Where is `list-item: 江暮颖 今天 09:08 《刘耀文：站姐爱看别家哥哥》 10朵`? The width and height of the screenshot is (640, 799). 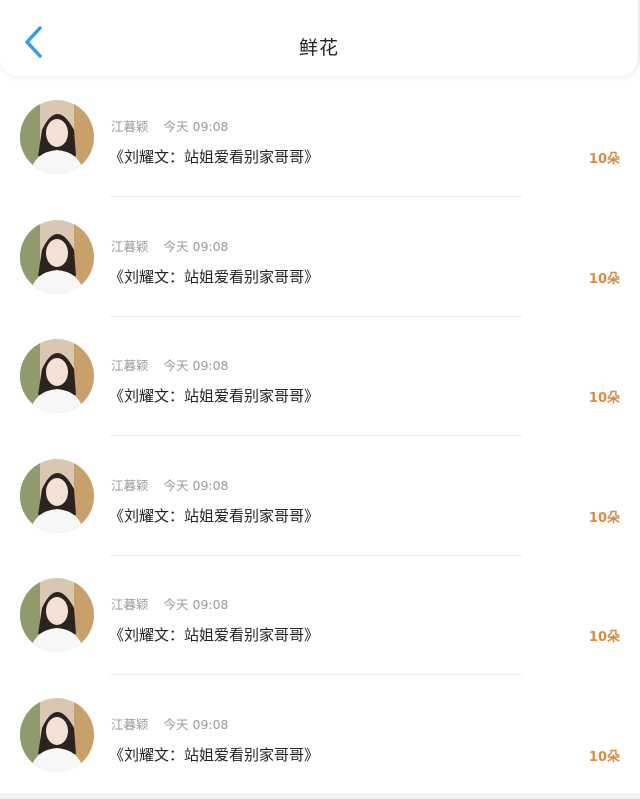 list-item: 江暮颖 今天 09:08 《刘耀文：站姐爱看别家哥哥》 10朵 is located at coordinates (320, 739).